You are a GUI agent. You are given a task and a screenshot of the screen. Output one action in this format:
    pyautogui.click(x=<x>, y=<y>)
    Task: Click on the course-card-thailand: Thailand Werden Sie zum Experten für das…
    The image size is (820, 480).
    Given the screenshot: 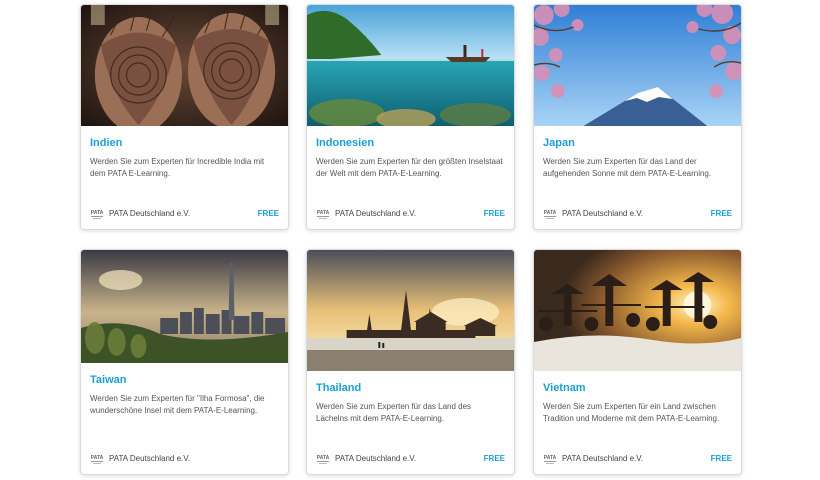 What is the action you would take?
    pyautogui.click(x=410, y=362)
    